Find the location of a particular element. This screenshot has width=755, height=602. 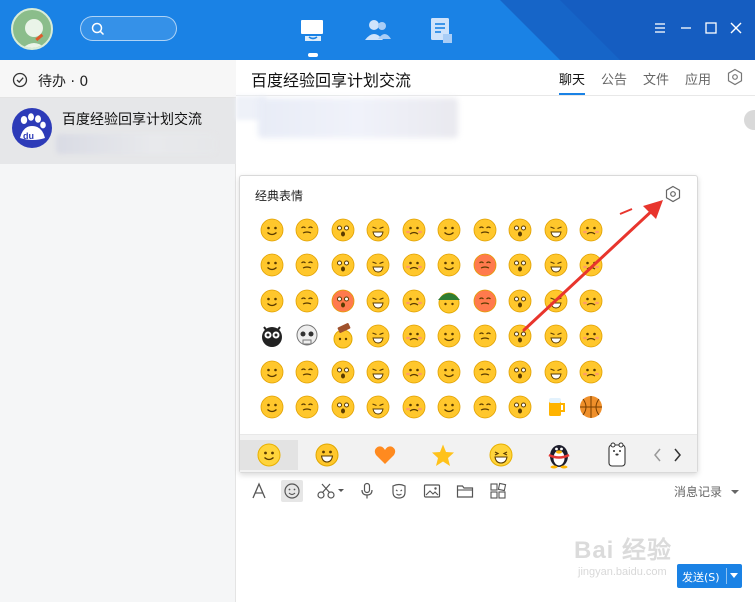

emoji-laugh-icon is located at coordinates (556, 230).